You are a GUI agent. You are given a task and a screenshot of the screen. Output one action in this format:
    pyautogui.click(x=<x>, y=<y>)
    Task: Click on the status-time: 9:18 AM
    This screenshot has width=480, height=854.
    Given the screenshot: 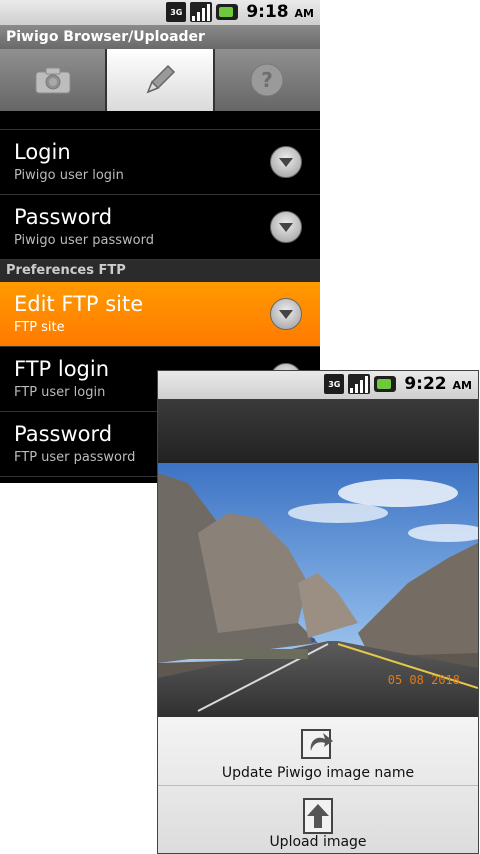 What is the action you would take?
    pyautogui.click(x=280, y=12)
    